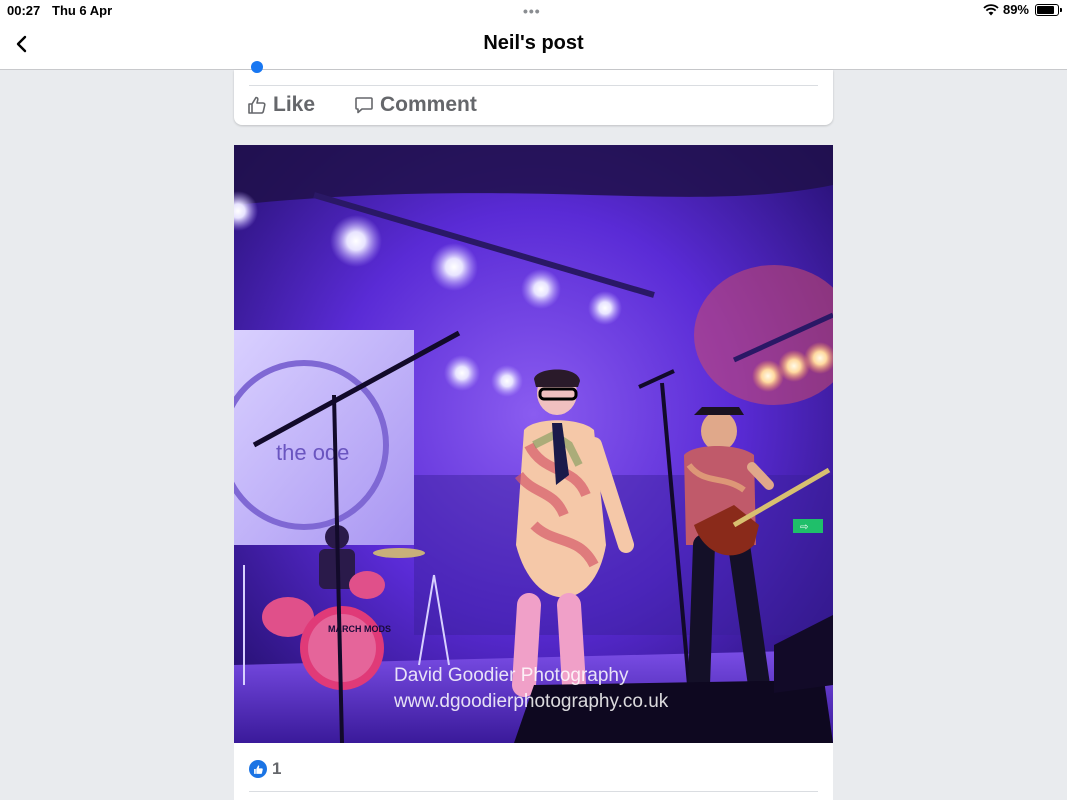 The width and height of the screenshot is (1067, 800). Describe the element at coordinates (258, 769) in the screenshot. I see `like-reaction-icon` at that location.